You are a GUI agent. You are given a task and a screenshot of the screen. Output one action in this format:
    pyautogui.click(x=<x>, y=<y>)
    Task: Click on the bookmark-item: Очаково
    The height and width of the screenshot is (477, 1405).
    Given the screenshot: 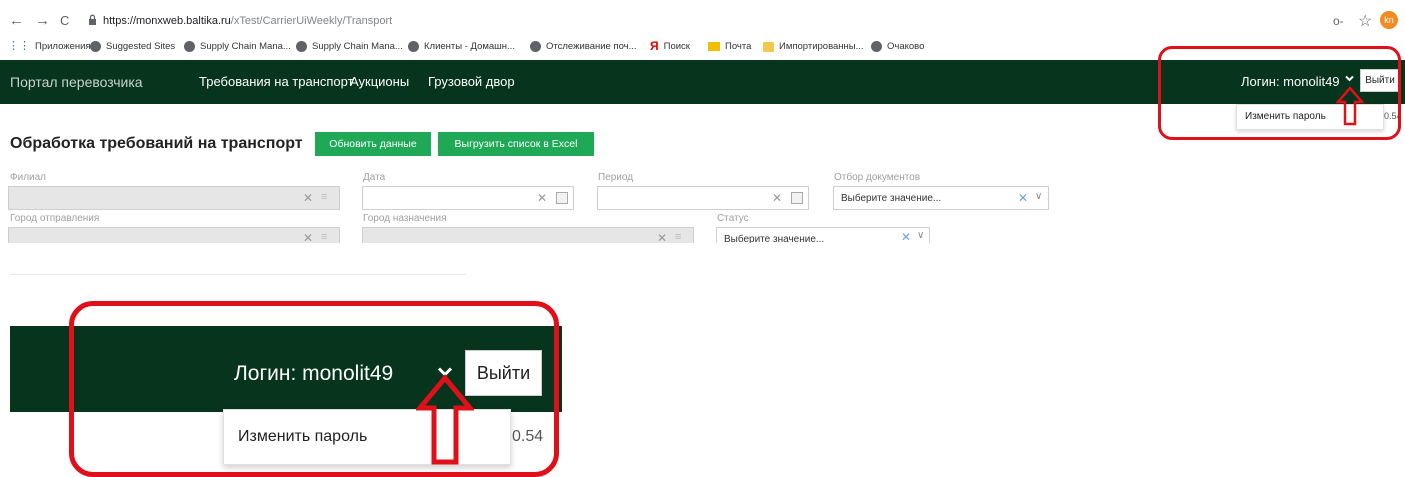 What is the action you would take?
    pyautogui.click(x=897, y=46)
    